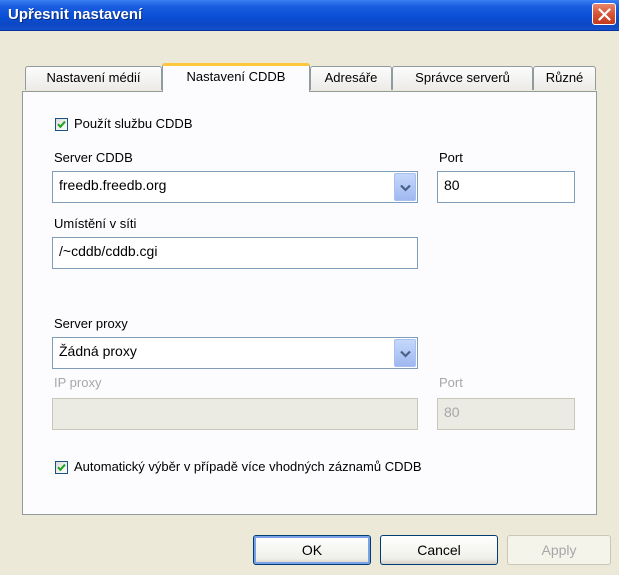  I want to click on auto-select-checkbox, so click(61, 467).